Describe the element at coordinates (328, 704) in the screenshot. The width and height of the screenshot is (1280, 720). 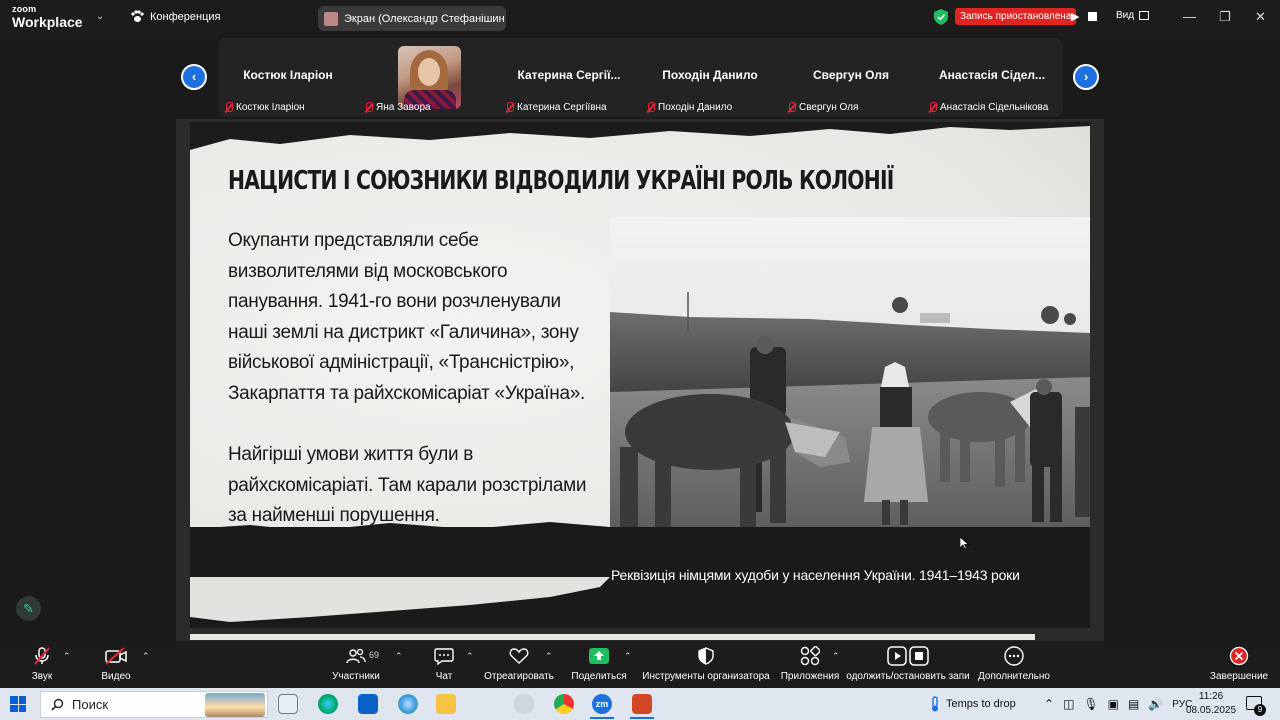
I see `edge-browser-icon` at that location.